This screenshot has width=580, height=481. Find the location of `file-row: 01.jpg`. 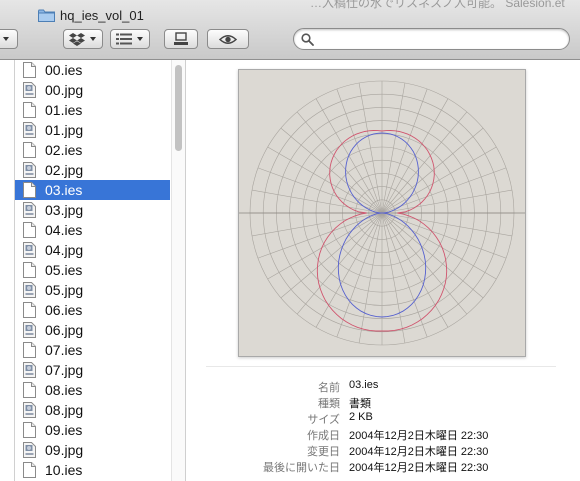

file-row: 01.jpg is located at coordinates (92, 130).